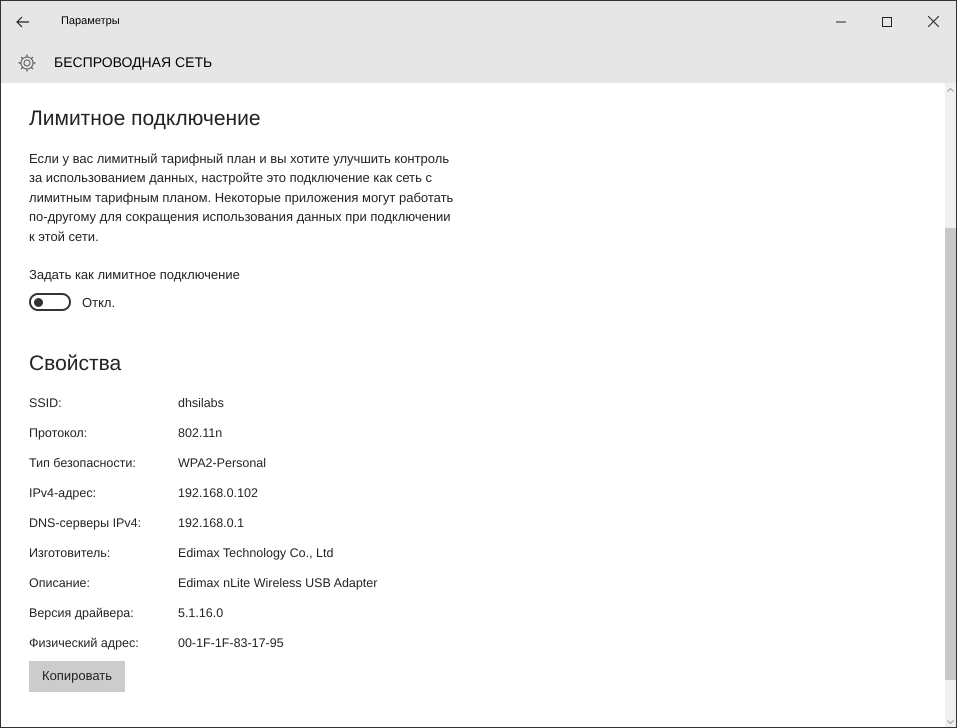  Describe the element at coordinates (50, 302) in the screenshot. I see `toggle-switch` at that location.